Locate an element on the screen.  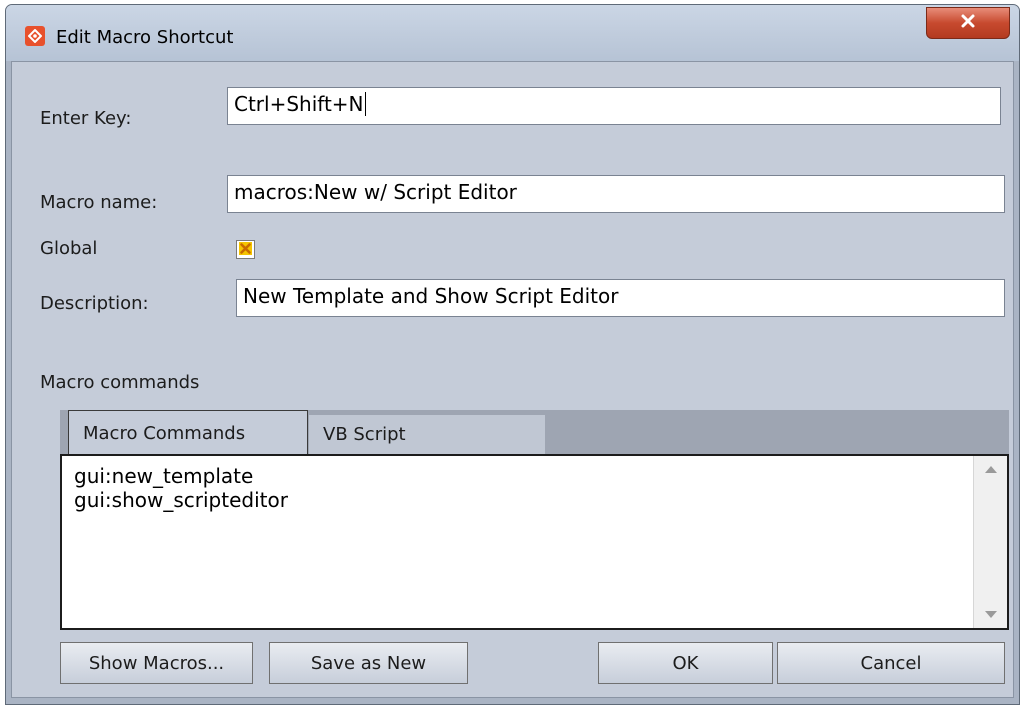
save-as-new-button: Save as New is located at coordinates (368, 663).